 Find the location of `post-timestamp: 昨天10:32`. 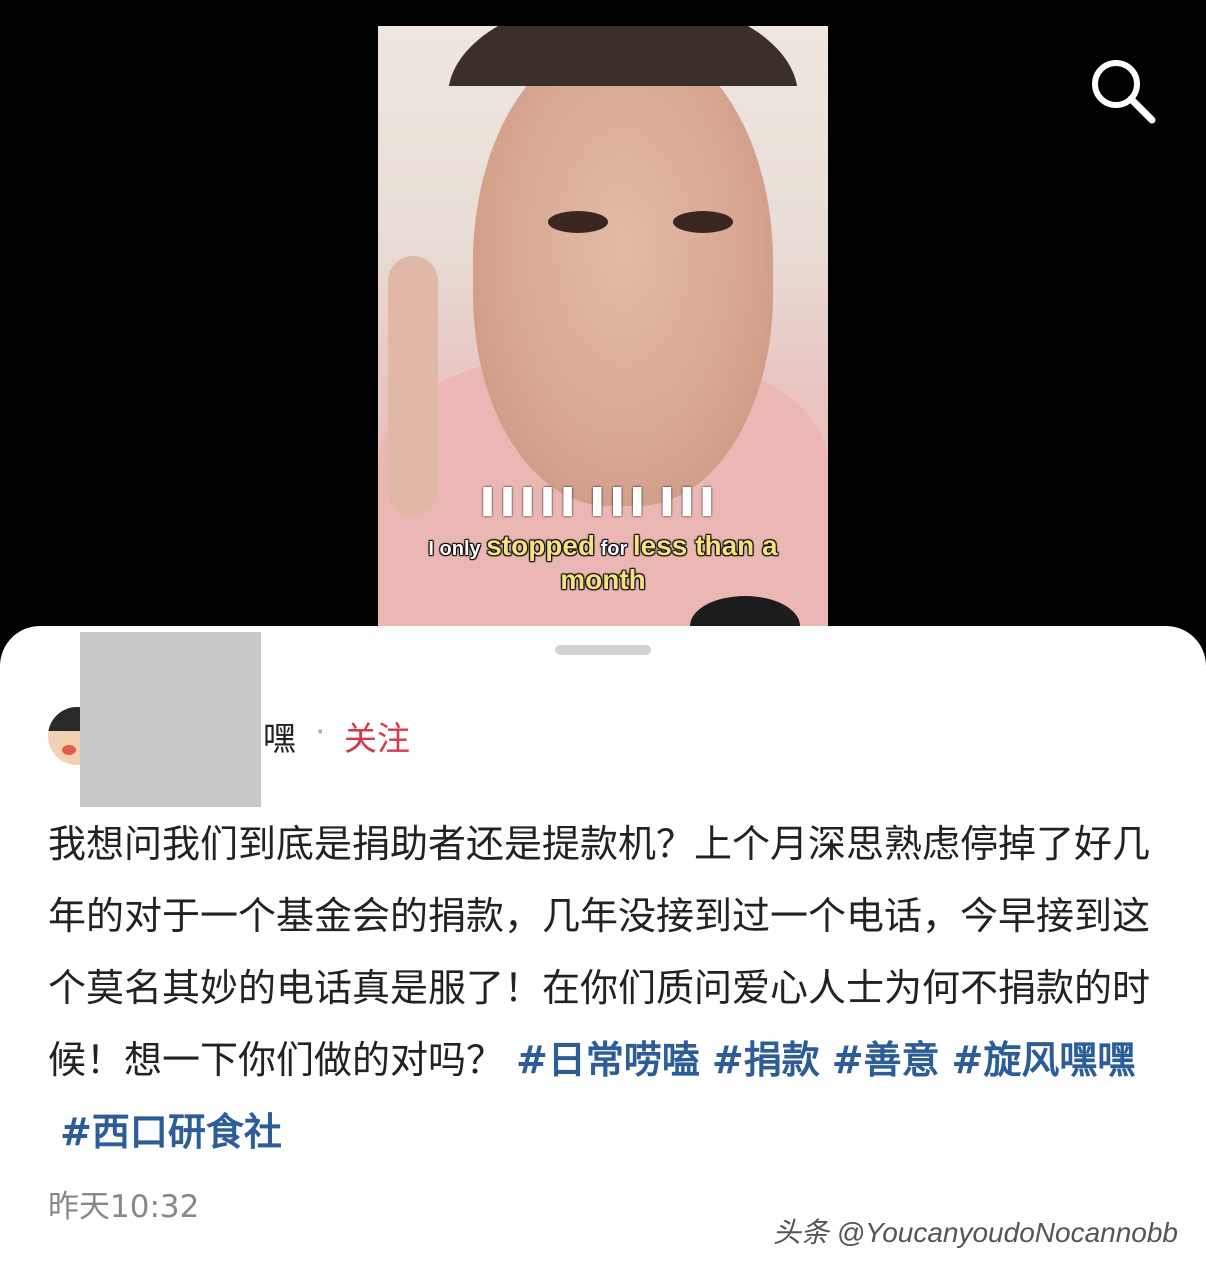

post-timestamp: 昨天10:32 is located at coordinates (124, 1207).